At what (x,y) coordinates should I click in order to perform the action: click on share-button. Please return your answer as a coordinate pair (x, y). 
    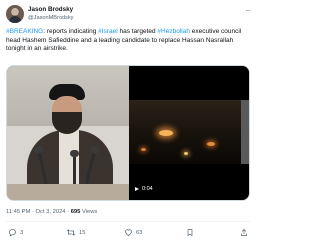
    Looking at the image, I should click on (245, 233).